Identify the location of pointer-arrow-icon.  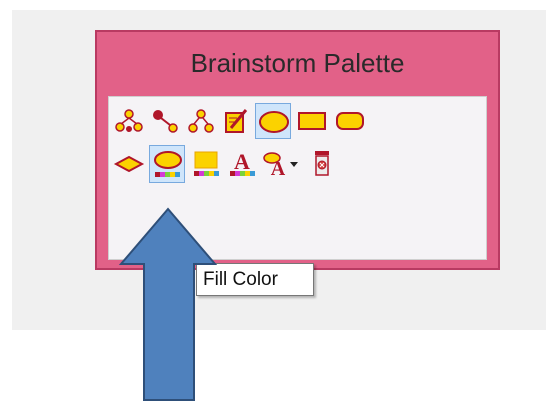
(168, 304).